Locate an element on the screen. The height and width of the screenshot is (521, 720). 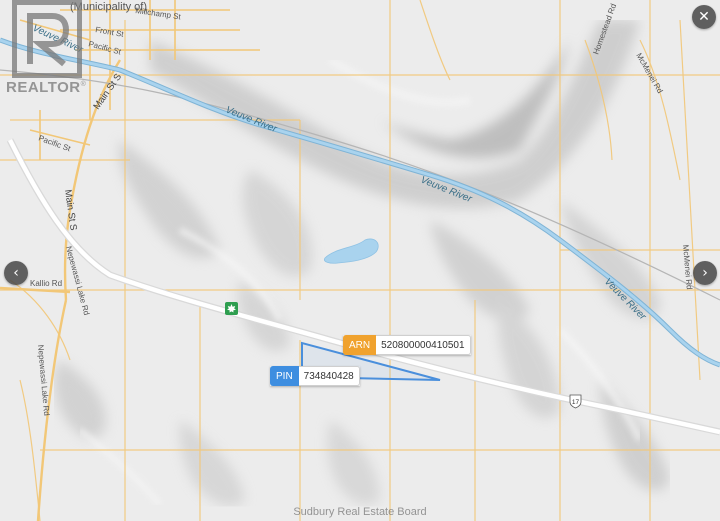
pin-badge: PIN is located at coordinates (284, 376).